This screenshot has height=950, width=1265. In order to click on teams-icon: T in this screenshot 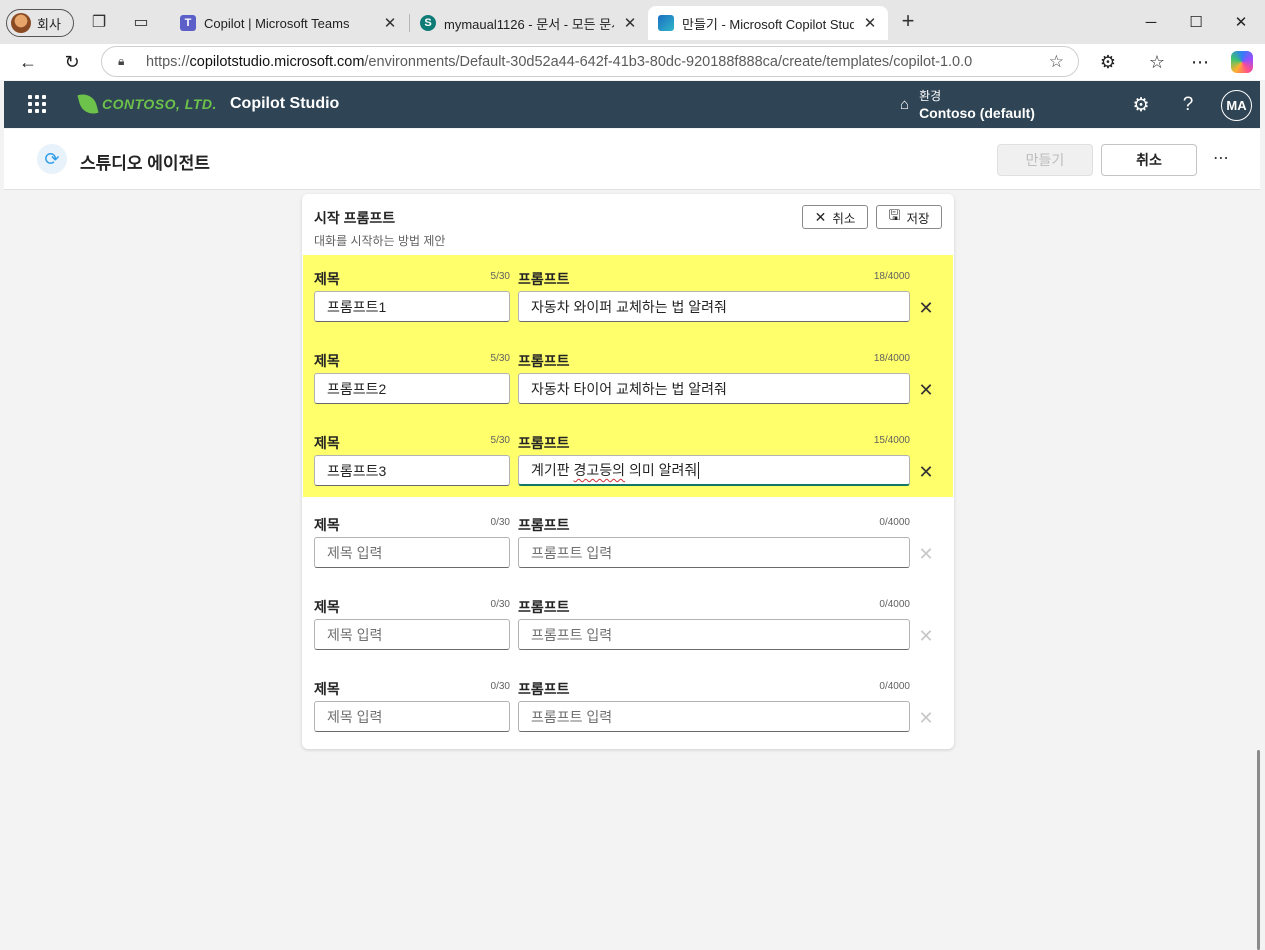, I will do `click(188, 23)`.